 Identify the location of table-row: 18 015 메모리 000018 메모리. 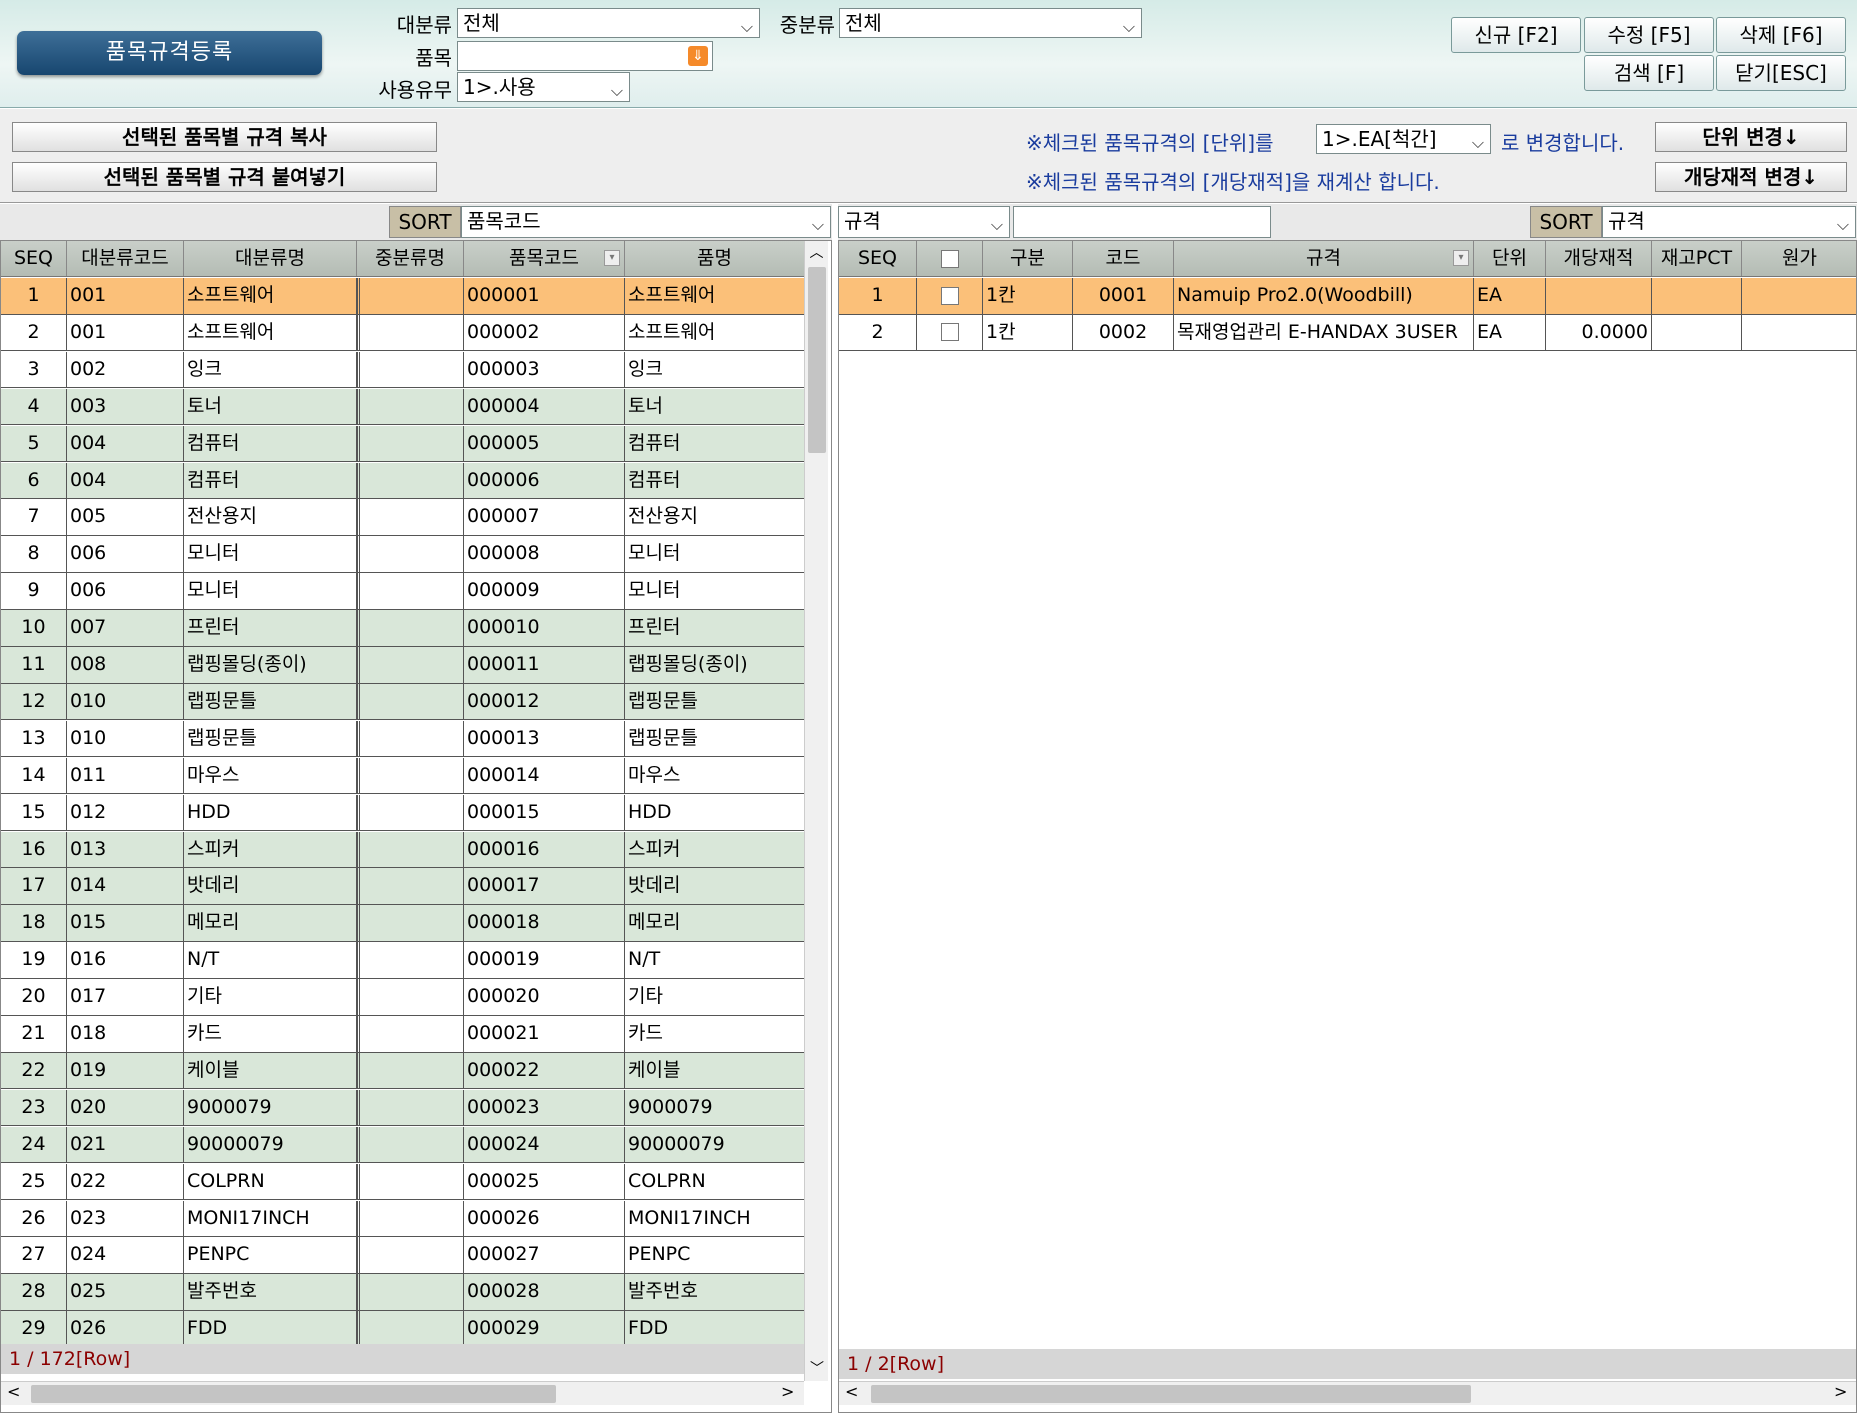
(403, 923).